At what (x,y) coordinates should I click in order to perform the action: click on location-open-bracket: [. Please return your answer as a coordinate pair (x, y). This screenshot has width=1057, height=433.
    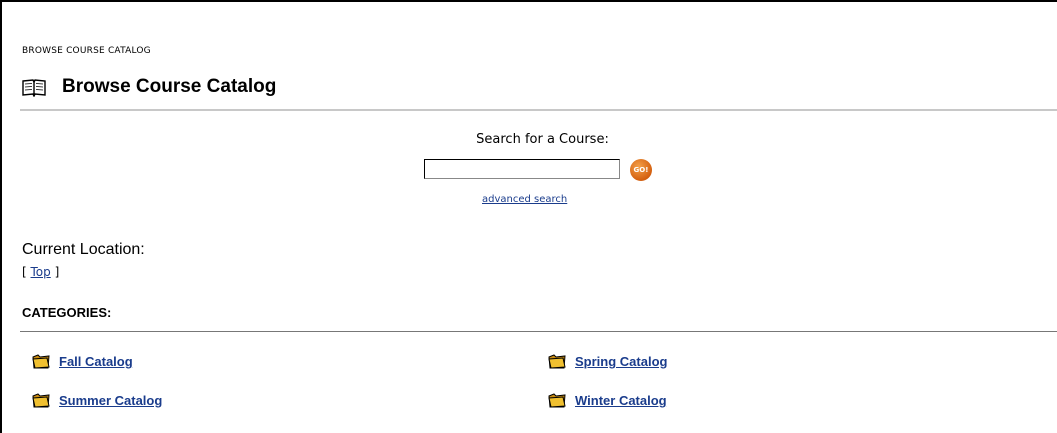
    Looking at the image, I should click on (24, 272).